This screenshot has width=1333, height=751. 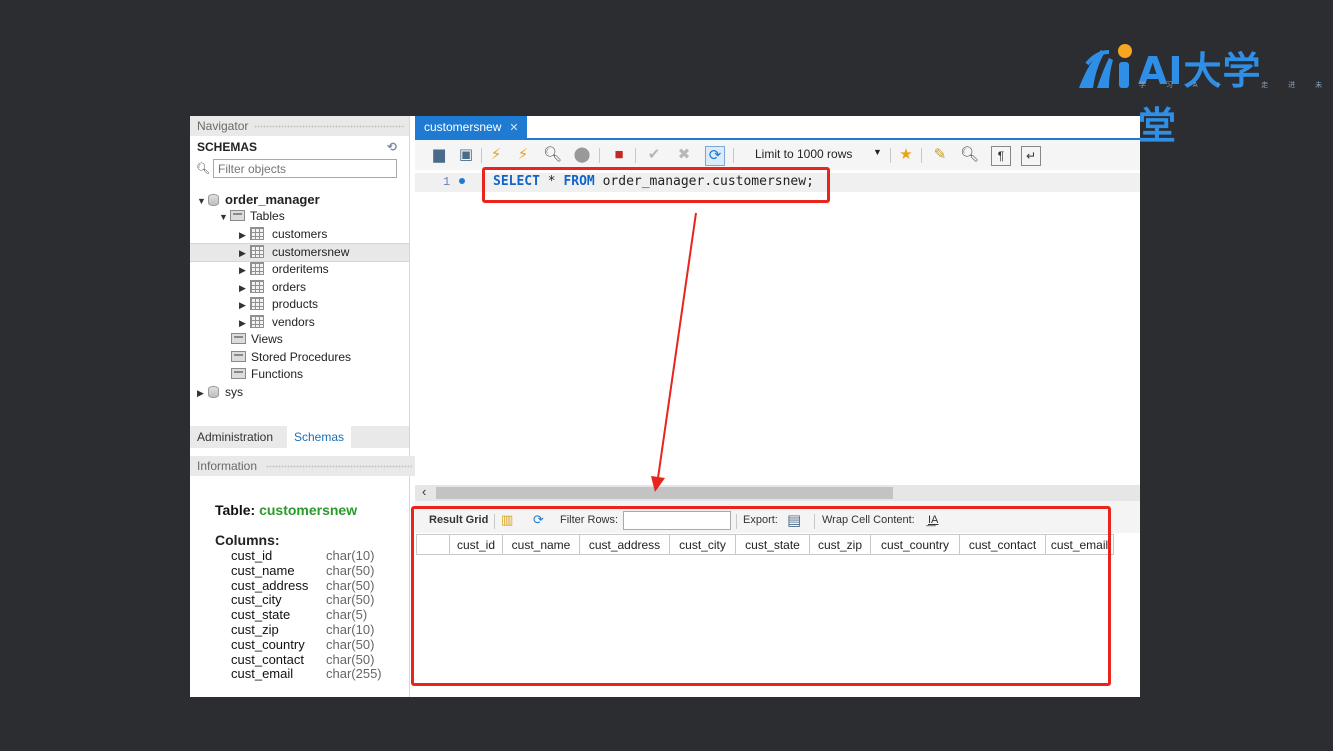 What do you see at coordinates (447, 182) in the screenshot?
I see `line-number: 1` at bounding box center [447, 182].